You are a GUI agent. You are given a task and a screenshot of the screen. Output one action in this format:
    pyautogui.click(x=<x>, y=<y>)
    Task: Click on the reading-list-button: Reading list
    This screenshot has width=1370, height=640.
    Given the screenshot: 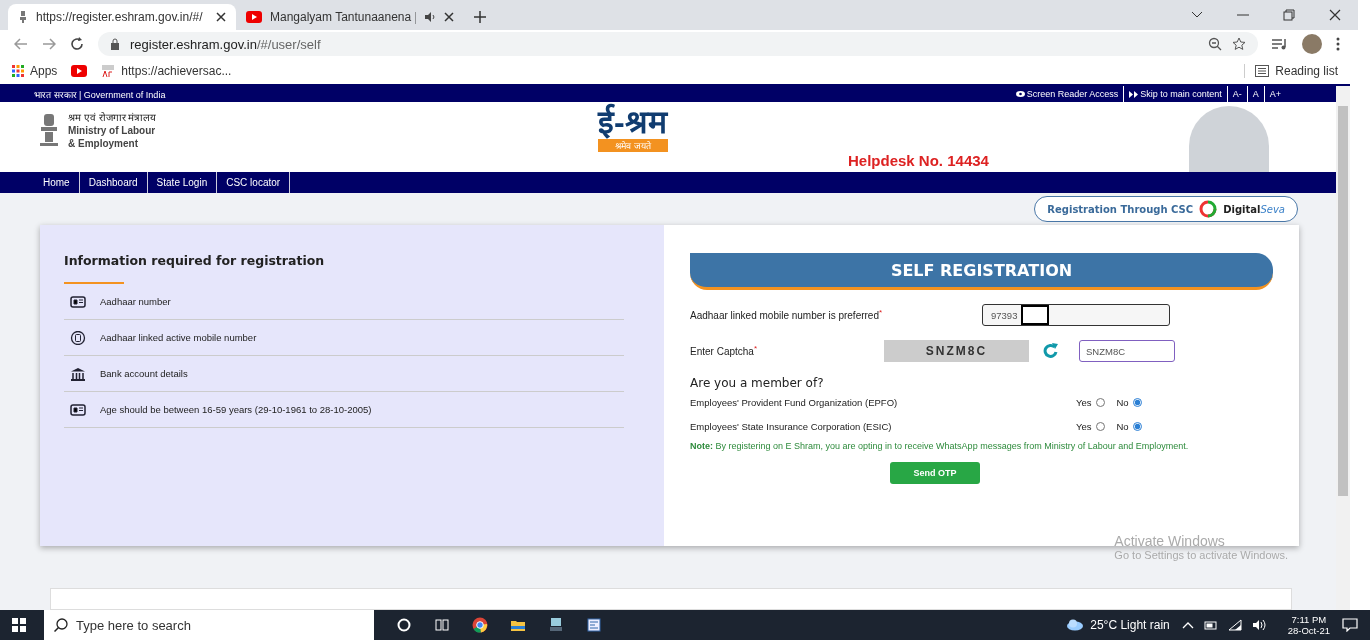 What is the action you would take?
    pyautogui.click(x=1291, y=71)
    